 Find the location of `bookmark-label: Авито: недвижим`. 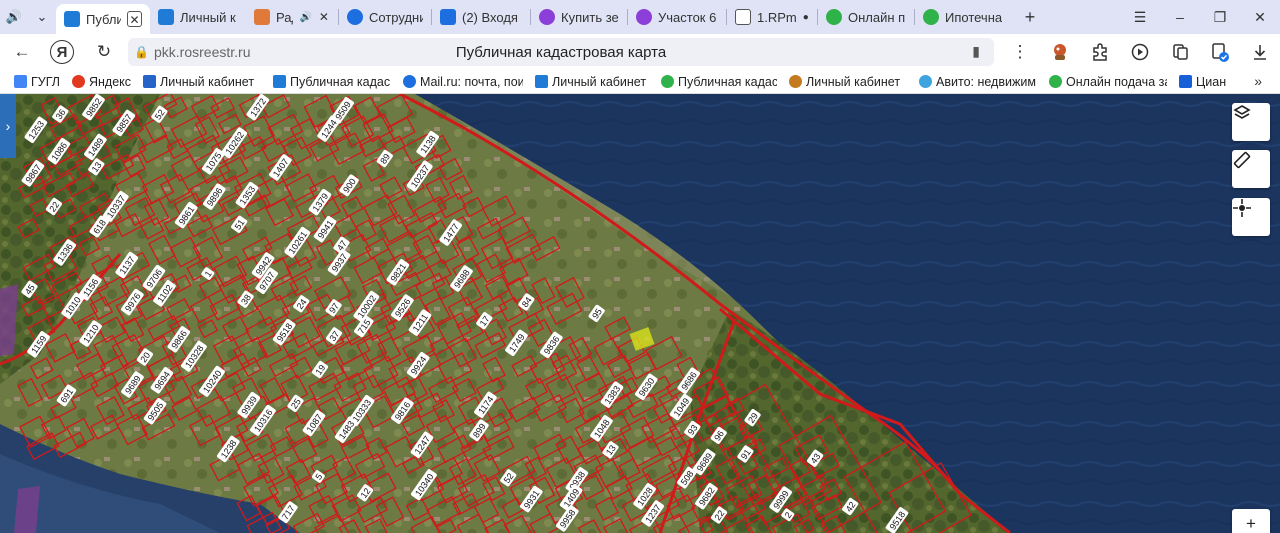

bookmark-label: Авито: недвижим is located at coordinates (986, 81).